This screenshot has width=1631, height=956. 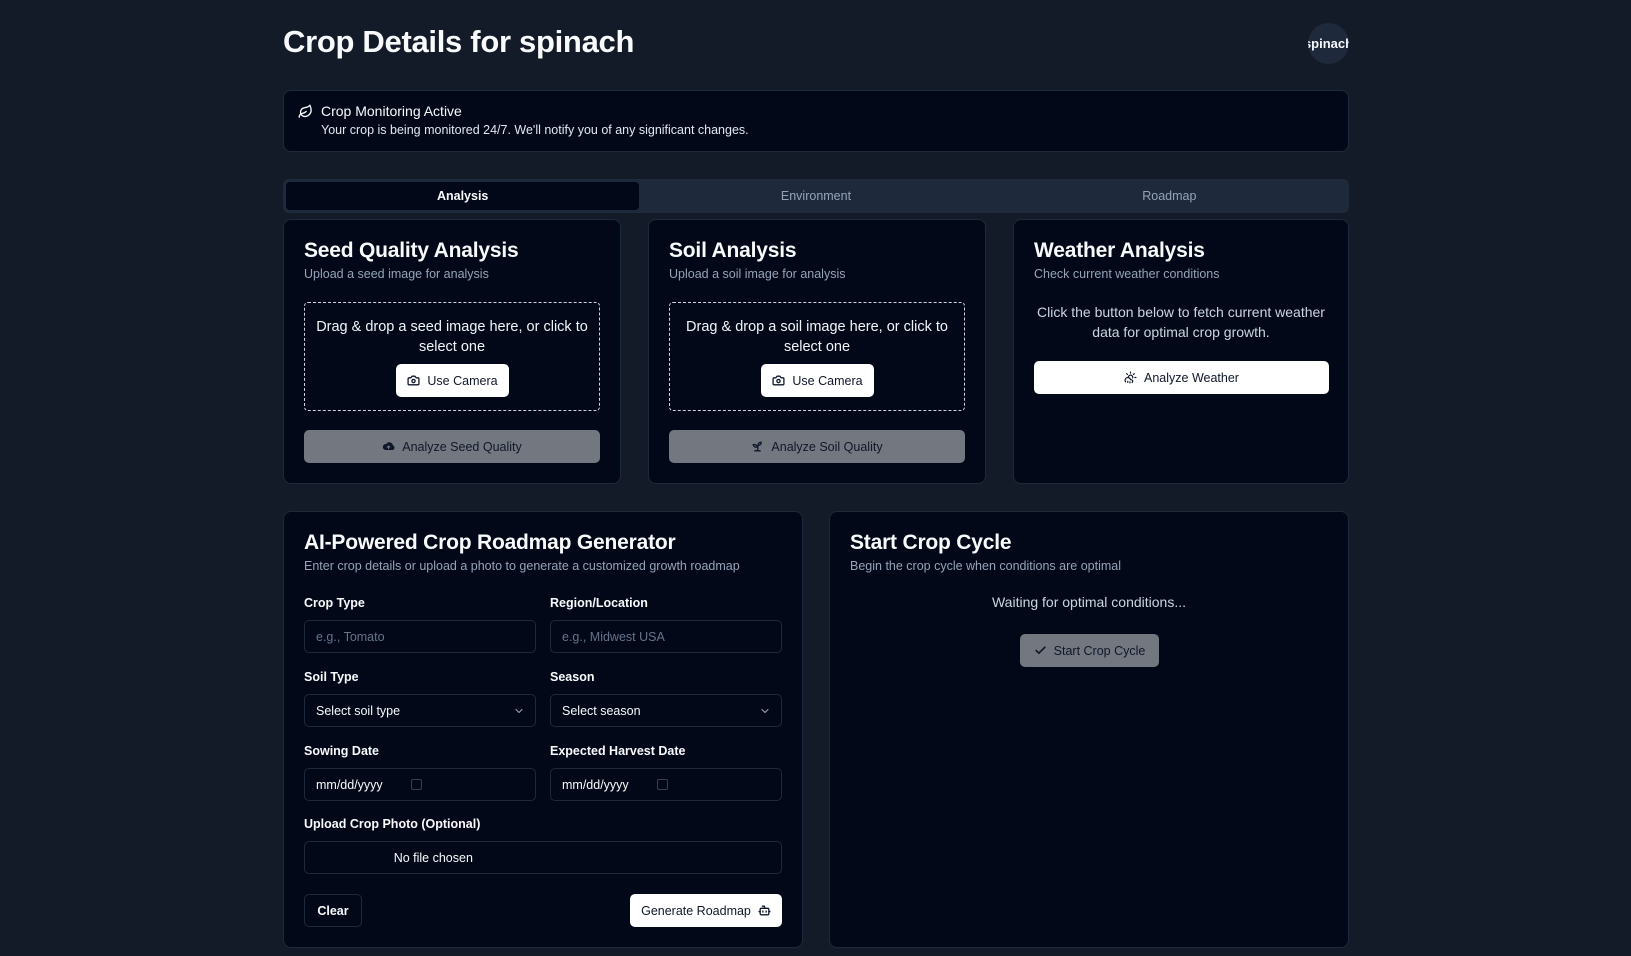 What do you see at coordinates (459, 41) in the screenshot?
I see `page-title: Crop Details for spinach` at bounding box center [459, 41].